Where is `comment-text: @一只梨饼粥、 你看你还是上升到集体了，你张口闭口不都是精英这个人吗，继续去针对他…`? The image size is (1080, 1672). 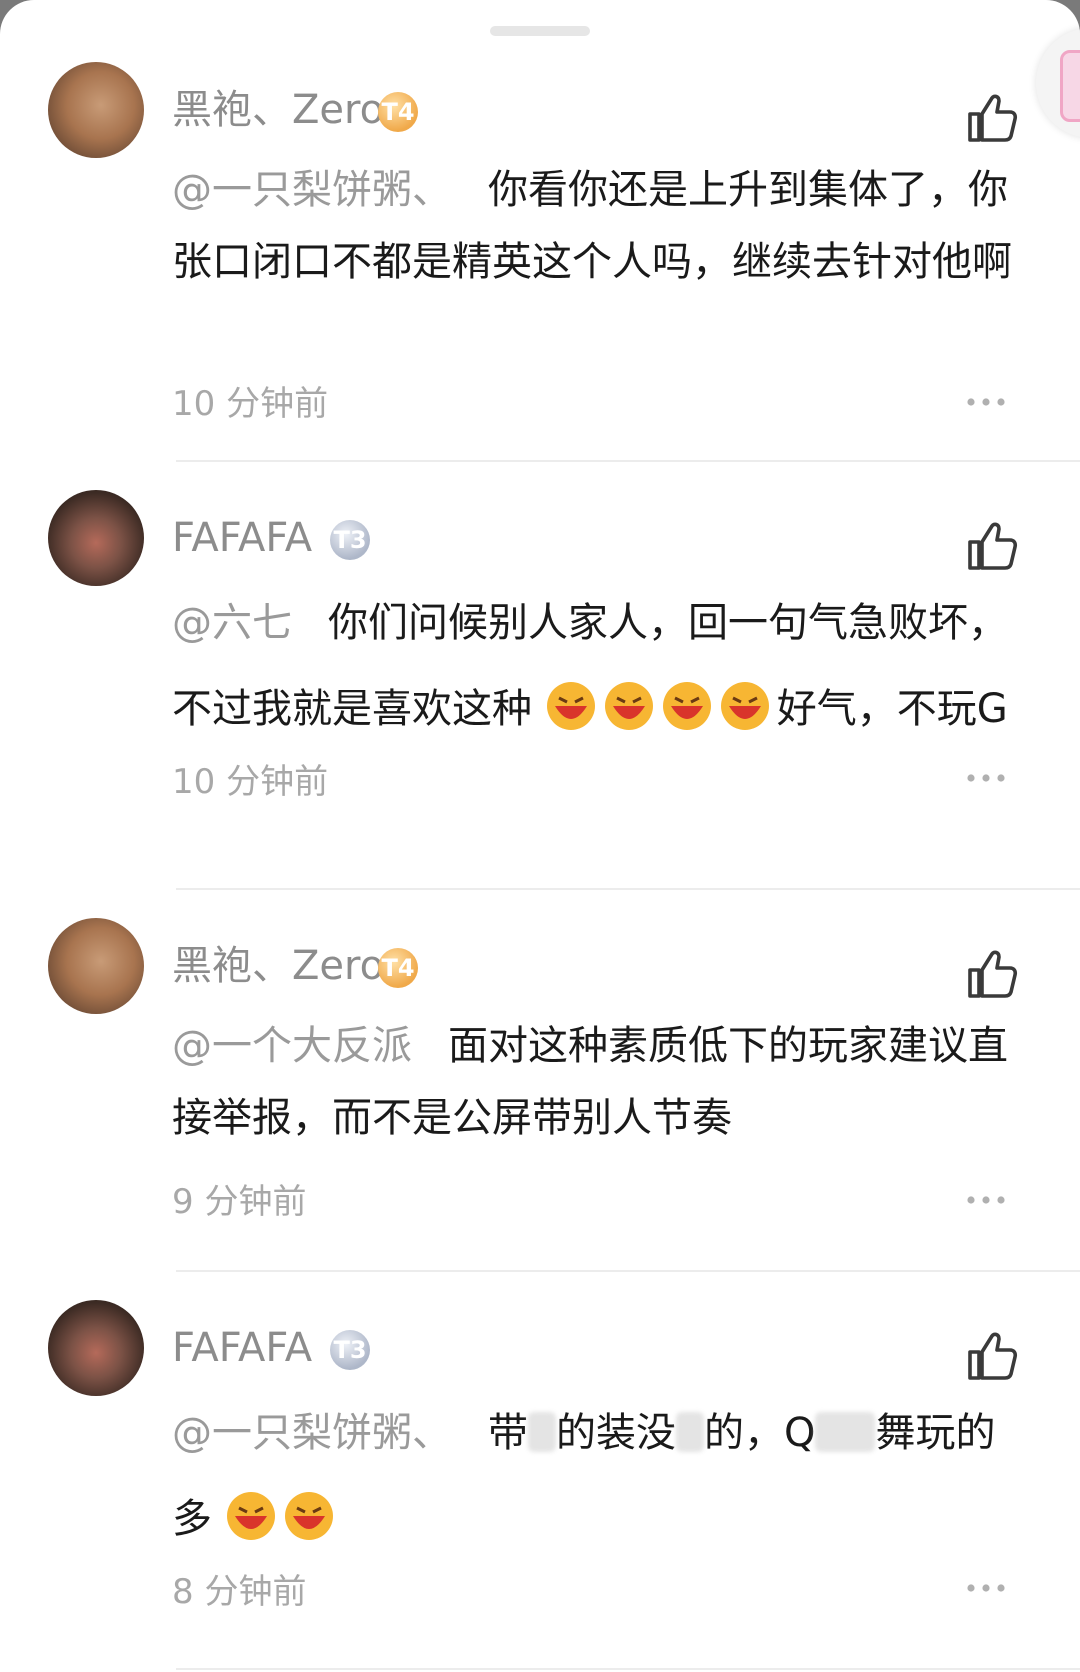
comment-text: @一只梨饼粥、 你看你还是上升到集体了，你张口闭口不都是精英这个人吗，继续去针对他… is located at coordinates (599, 226).